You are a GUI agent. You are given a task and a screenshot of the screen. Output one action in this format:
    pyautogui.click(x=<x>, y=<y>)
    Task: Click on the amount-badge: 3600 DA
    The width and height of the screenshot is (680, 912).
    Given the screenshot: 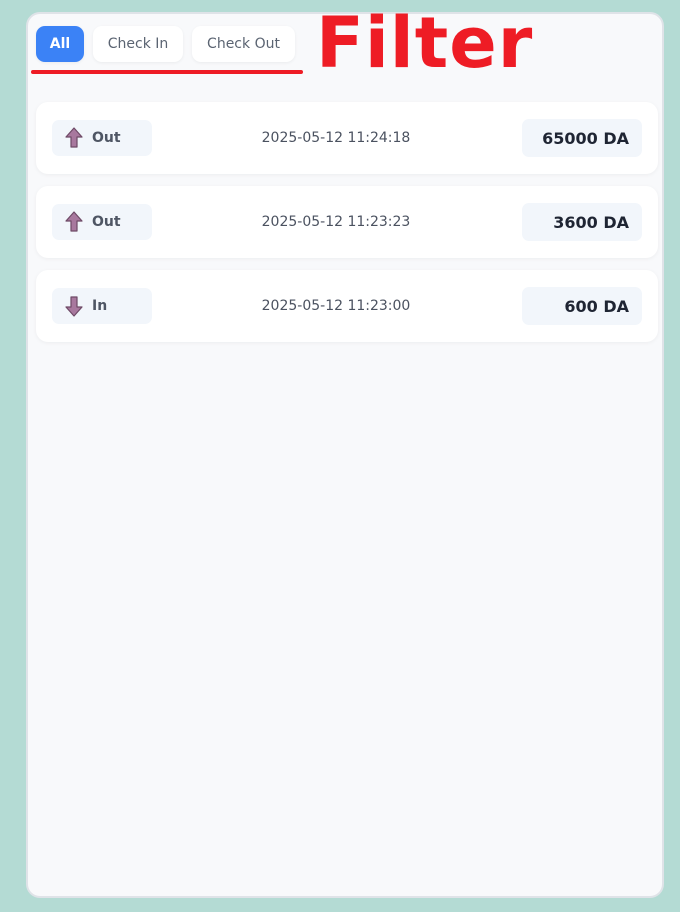 What is the action you would take?
    pyautogui.click(x=582, y=222)
    